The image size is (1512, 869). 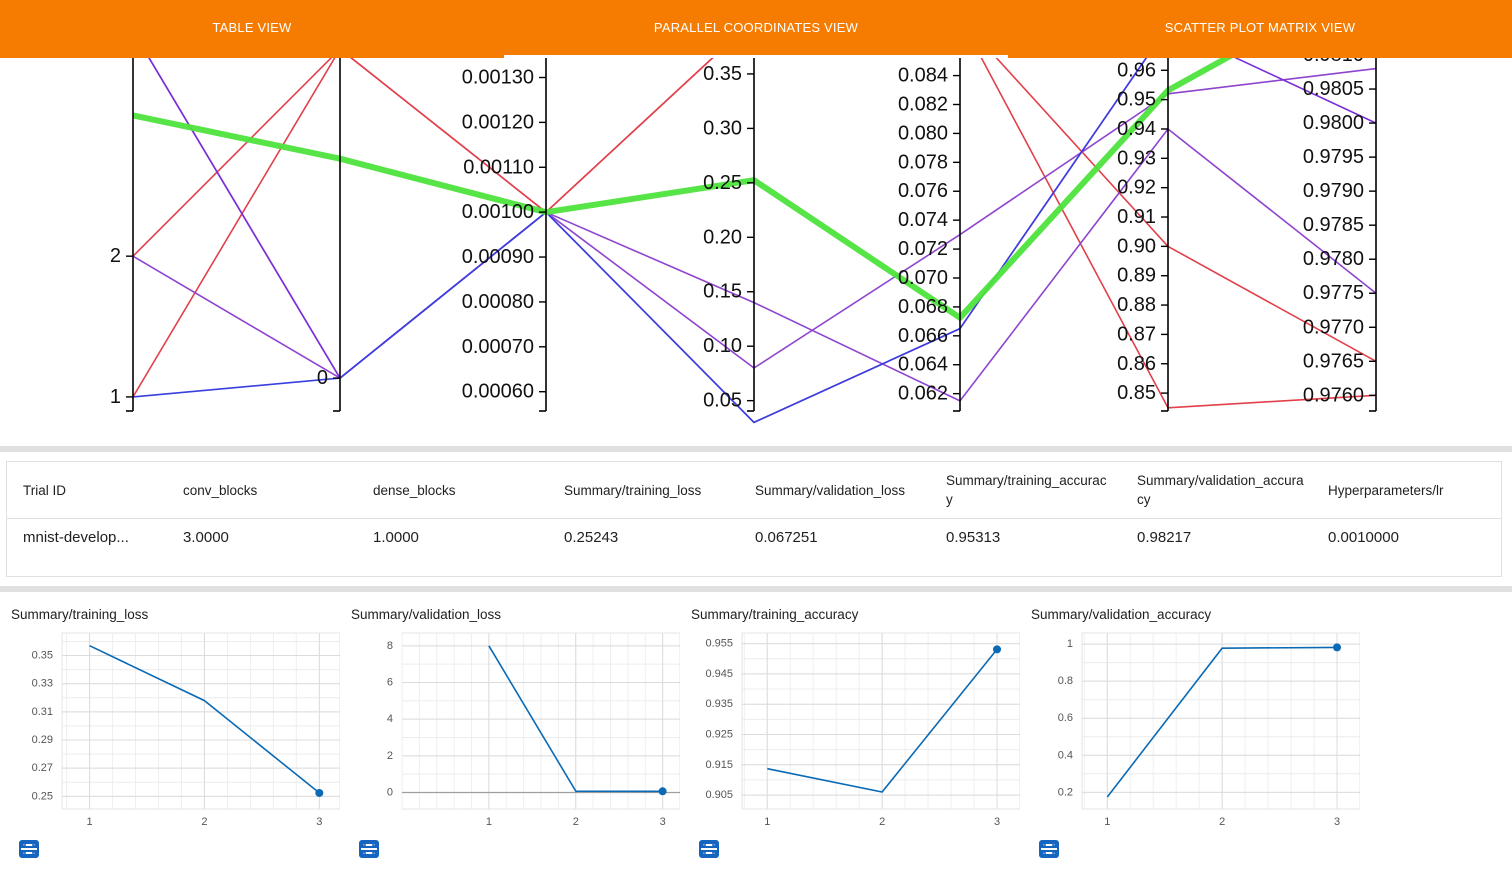 What do you see at coordinates (1136, 70) in the screenshot?
I see `axis-tick-label: 0.96` at bounding box center [1136, 70].